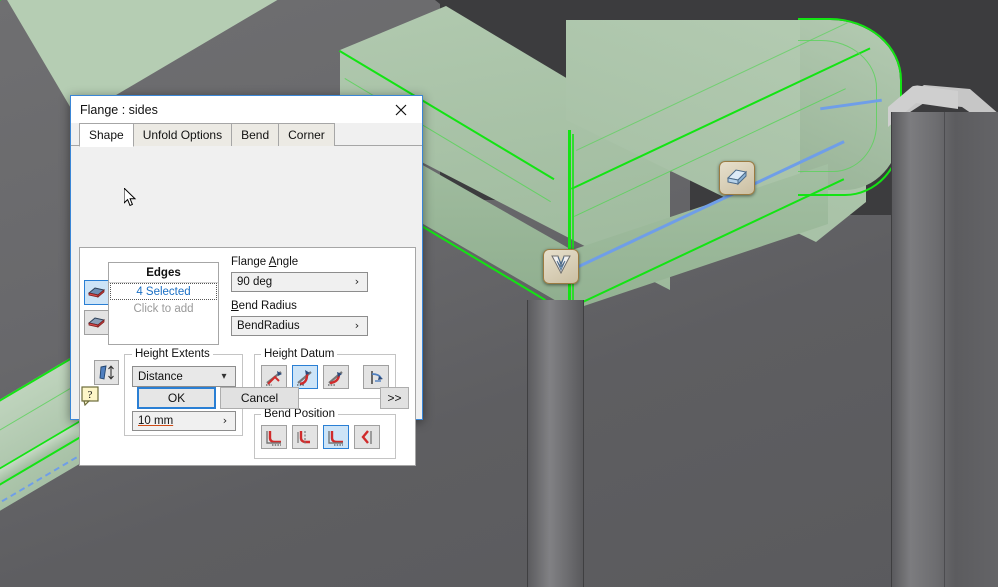 Image resolution: width=998 pixels, height=587 pixels. What do you see at coordinates (163, 291) in the screenshot?
I see `edges-selected-row: 4 Selected` at bounding box center [163, 291].